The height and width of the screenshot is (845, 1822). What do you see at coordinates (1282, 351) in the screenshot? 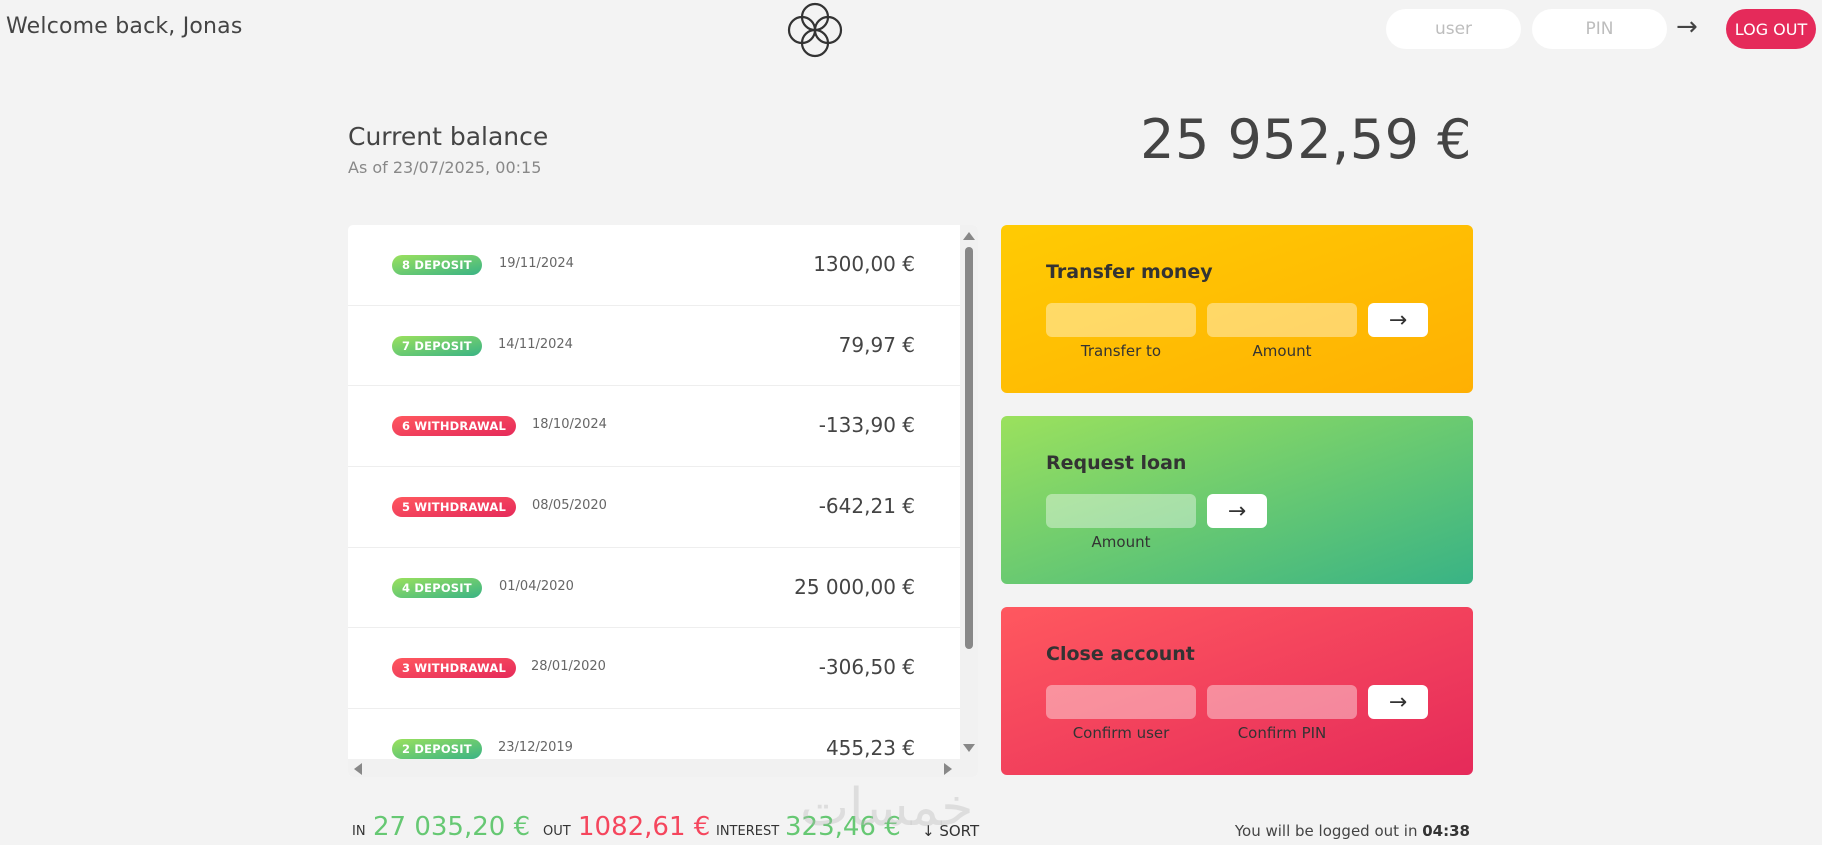
I see `transfer-amount-label: Amount` at bounding box center [1282, 351].